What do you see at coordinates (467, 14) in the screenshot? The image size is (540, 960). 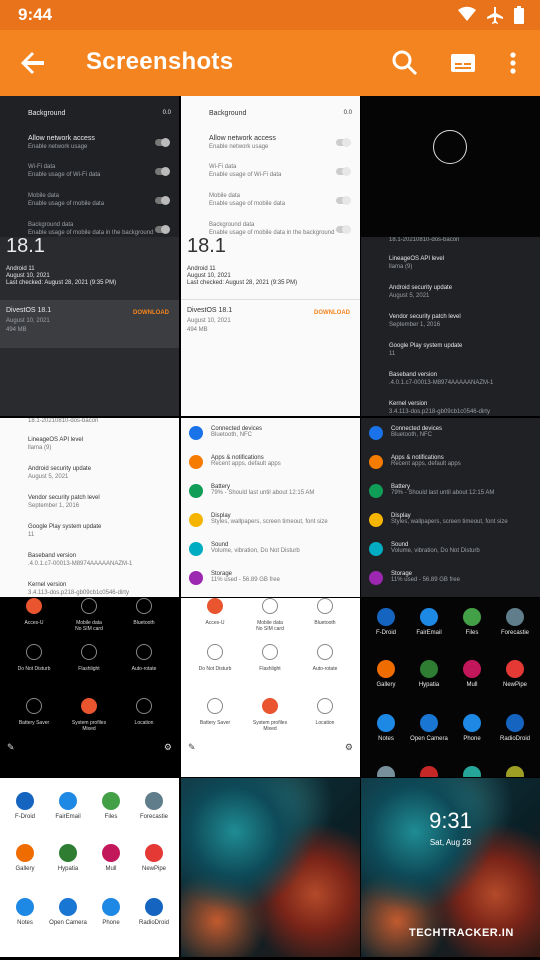 I see `wifi-icon` at bounding box center [467, 14].